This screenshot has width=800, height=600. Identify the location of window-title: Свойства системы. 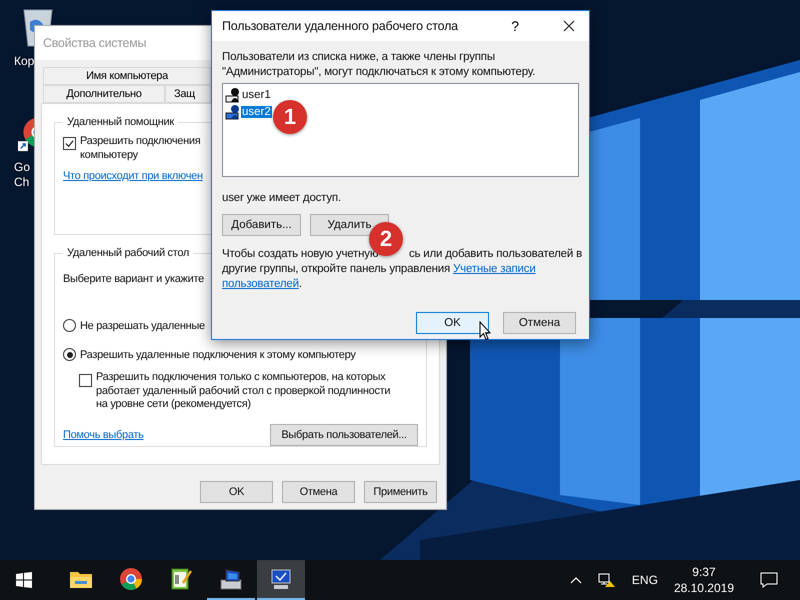
(94, 43).